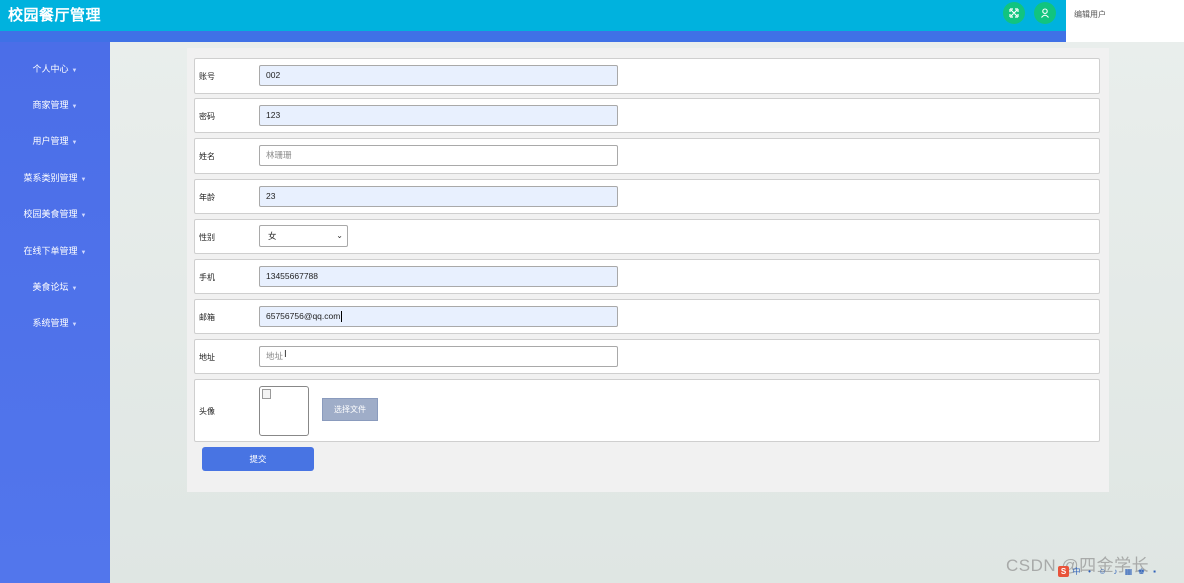 The width and height of the screenshot is (1184, 583). What do you see at coordinates (207, 76) in the screenshot?
I see `account-label: 账号` at bounding box center [207, 76].